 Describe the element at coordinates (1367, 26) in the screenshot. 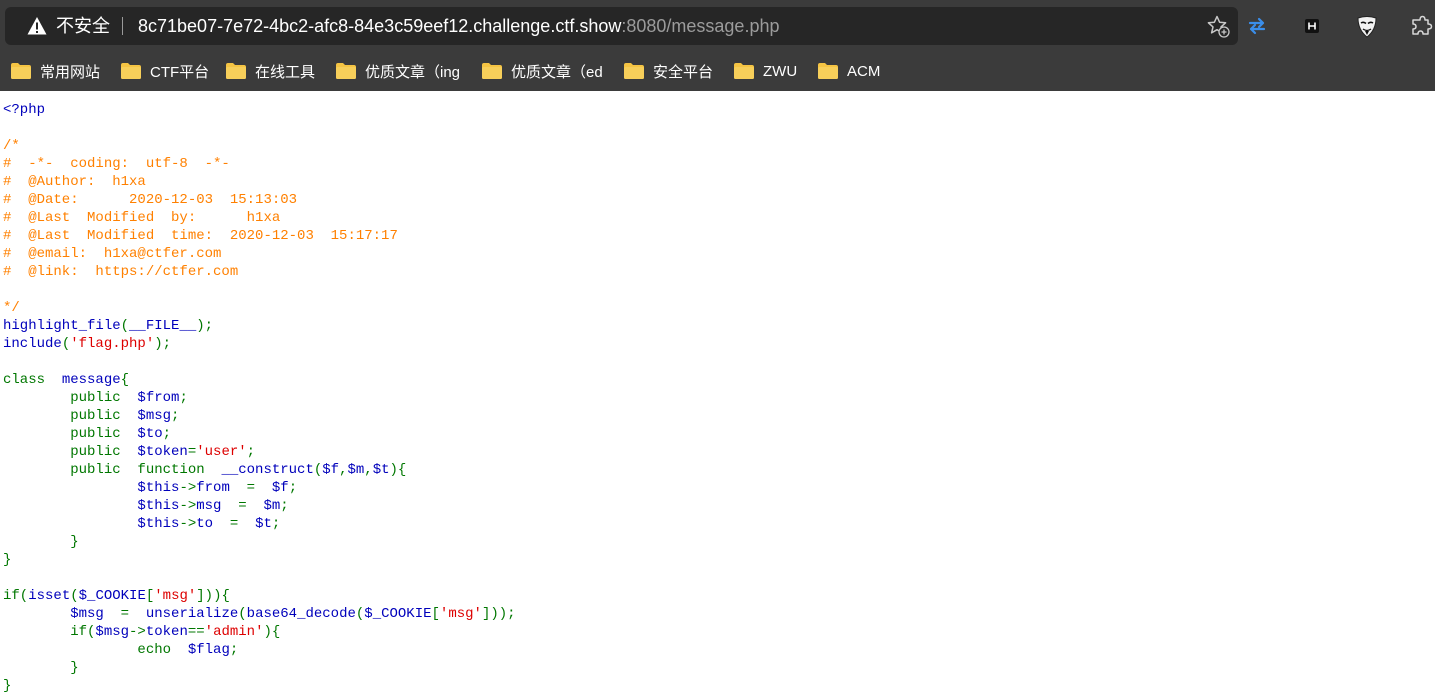

I see `mask-extension-icon` at that location.